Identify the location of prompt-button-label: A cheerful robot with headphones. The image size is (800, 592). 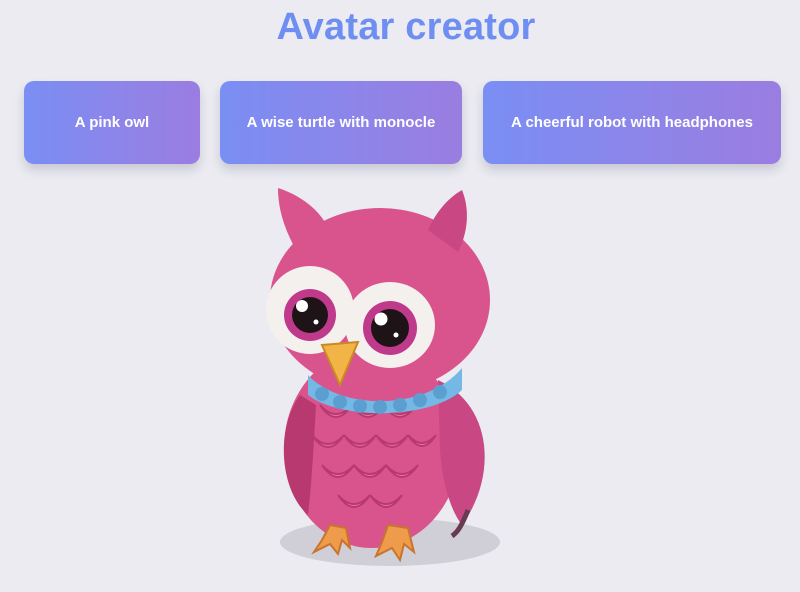
(632, 122).